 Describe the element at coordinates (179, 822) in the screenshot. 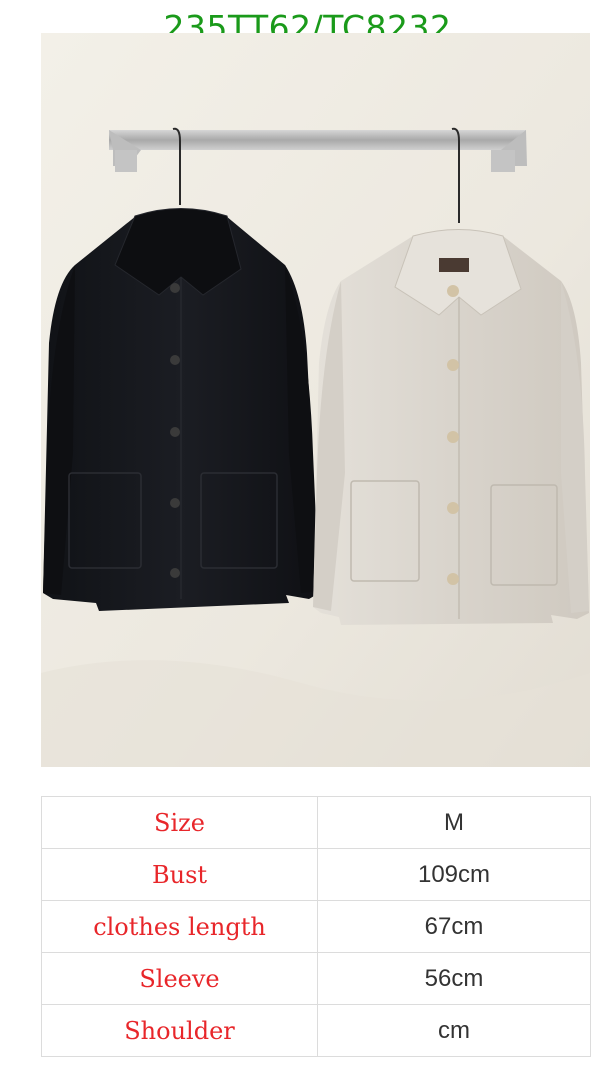

I see `size-table-label: Size` at that location.